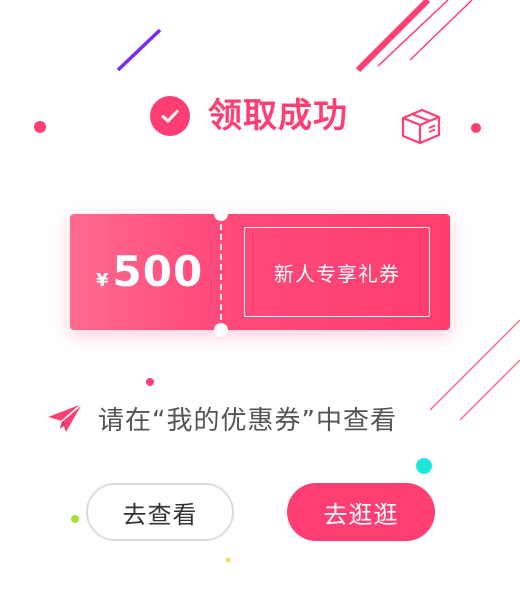  I want to click on coupon-amount: ¥ 500, so click(149, 272).